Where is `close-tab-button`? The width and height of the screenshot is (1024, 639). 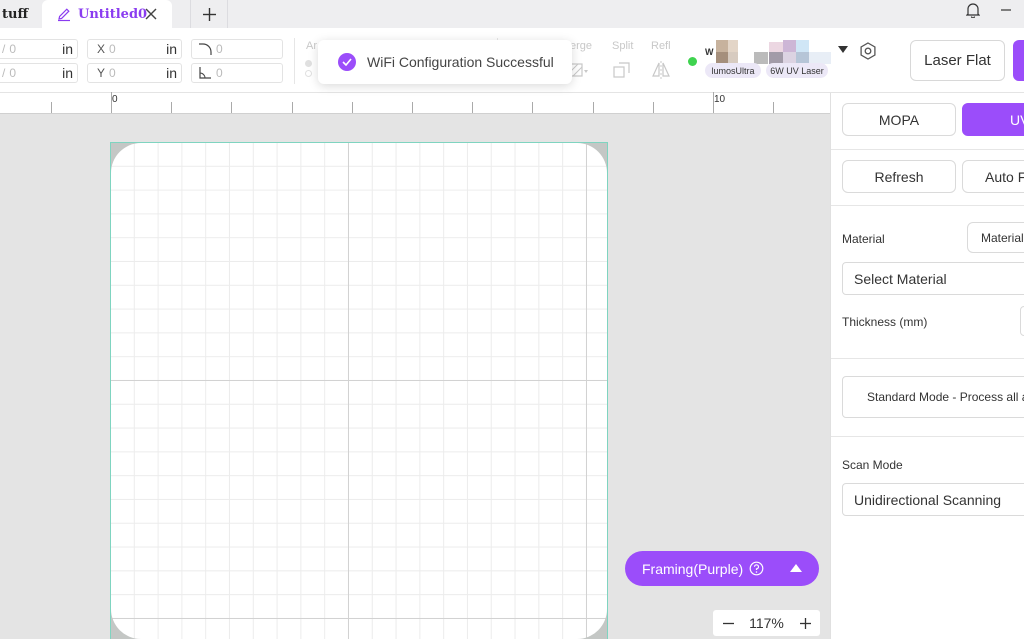
close-tab-button is located at coordinates (151, 14).